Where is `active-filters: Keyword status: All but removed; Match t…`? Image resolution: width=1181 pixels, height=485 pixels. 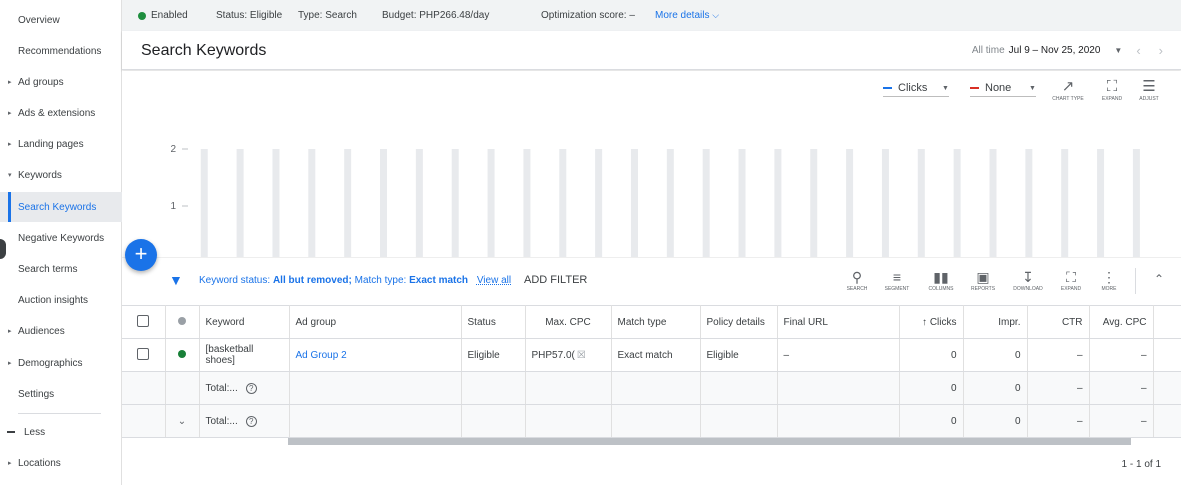
active-filters: Keyword status: All but removed; Match t… is located at coordinates (355, 280).